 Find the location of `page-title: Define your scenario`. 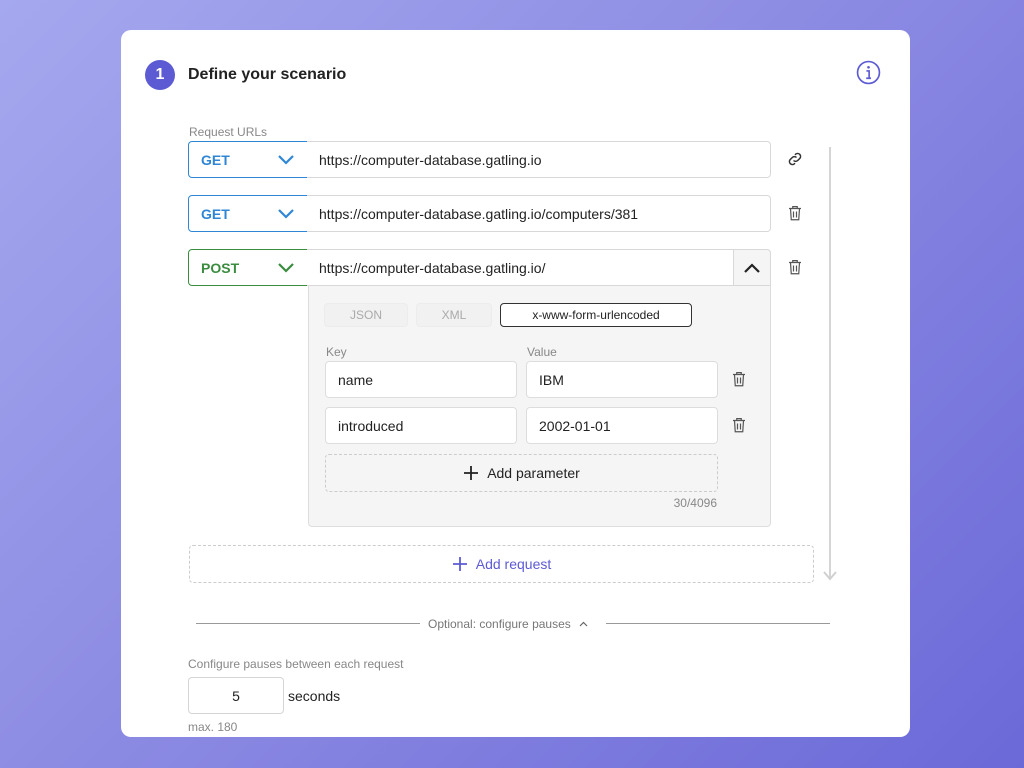

page-title: Define your scenario is located at coordinates (267, 74).